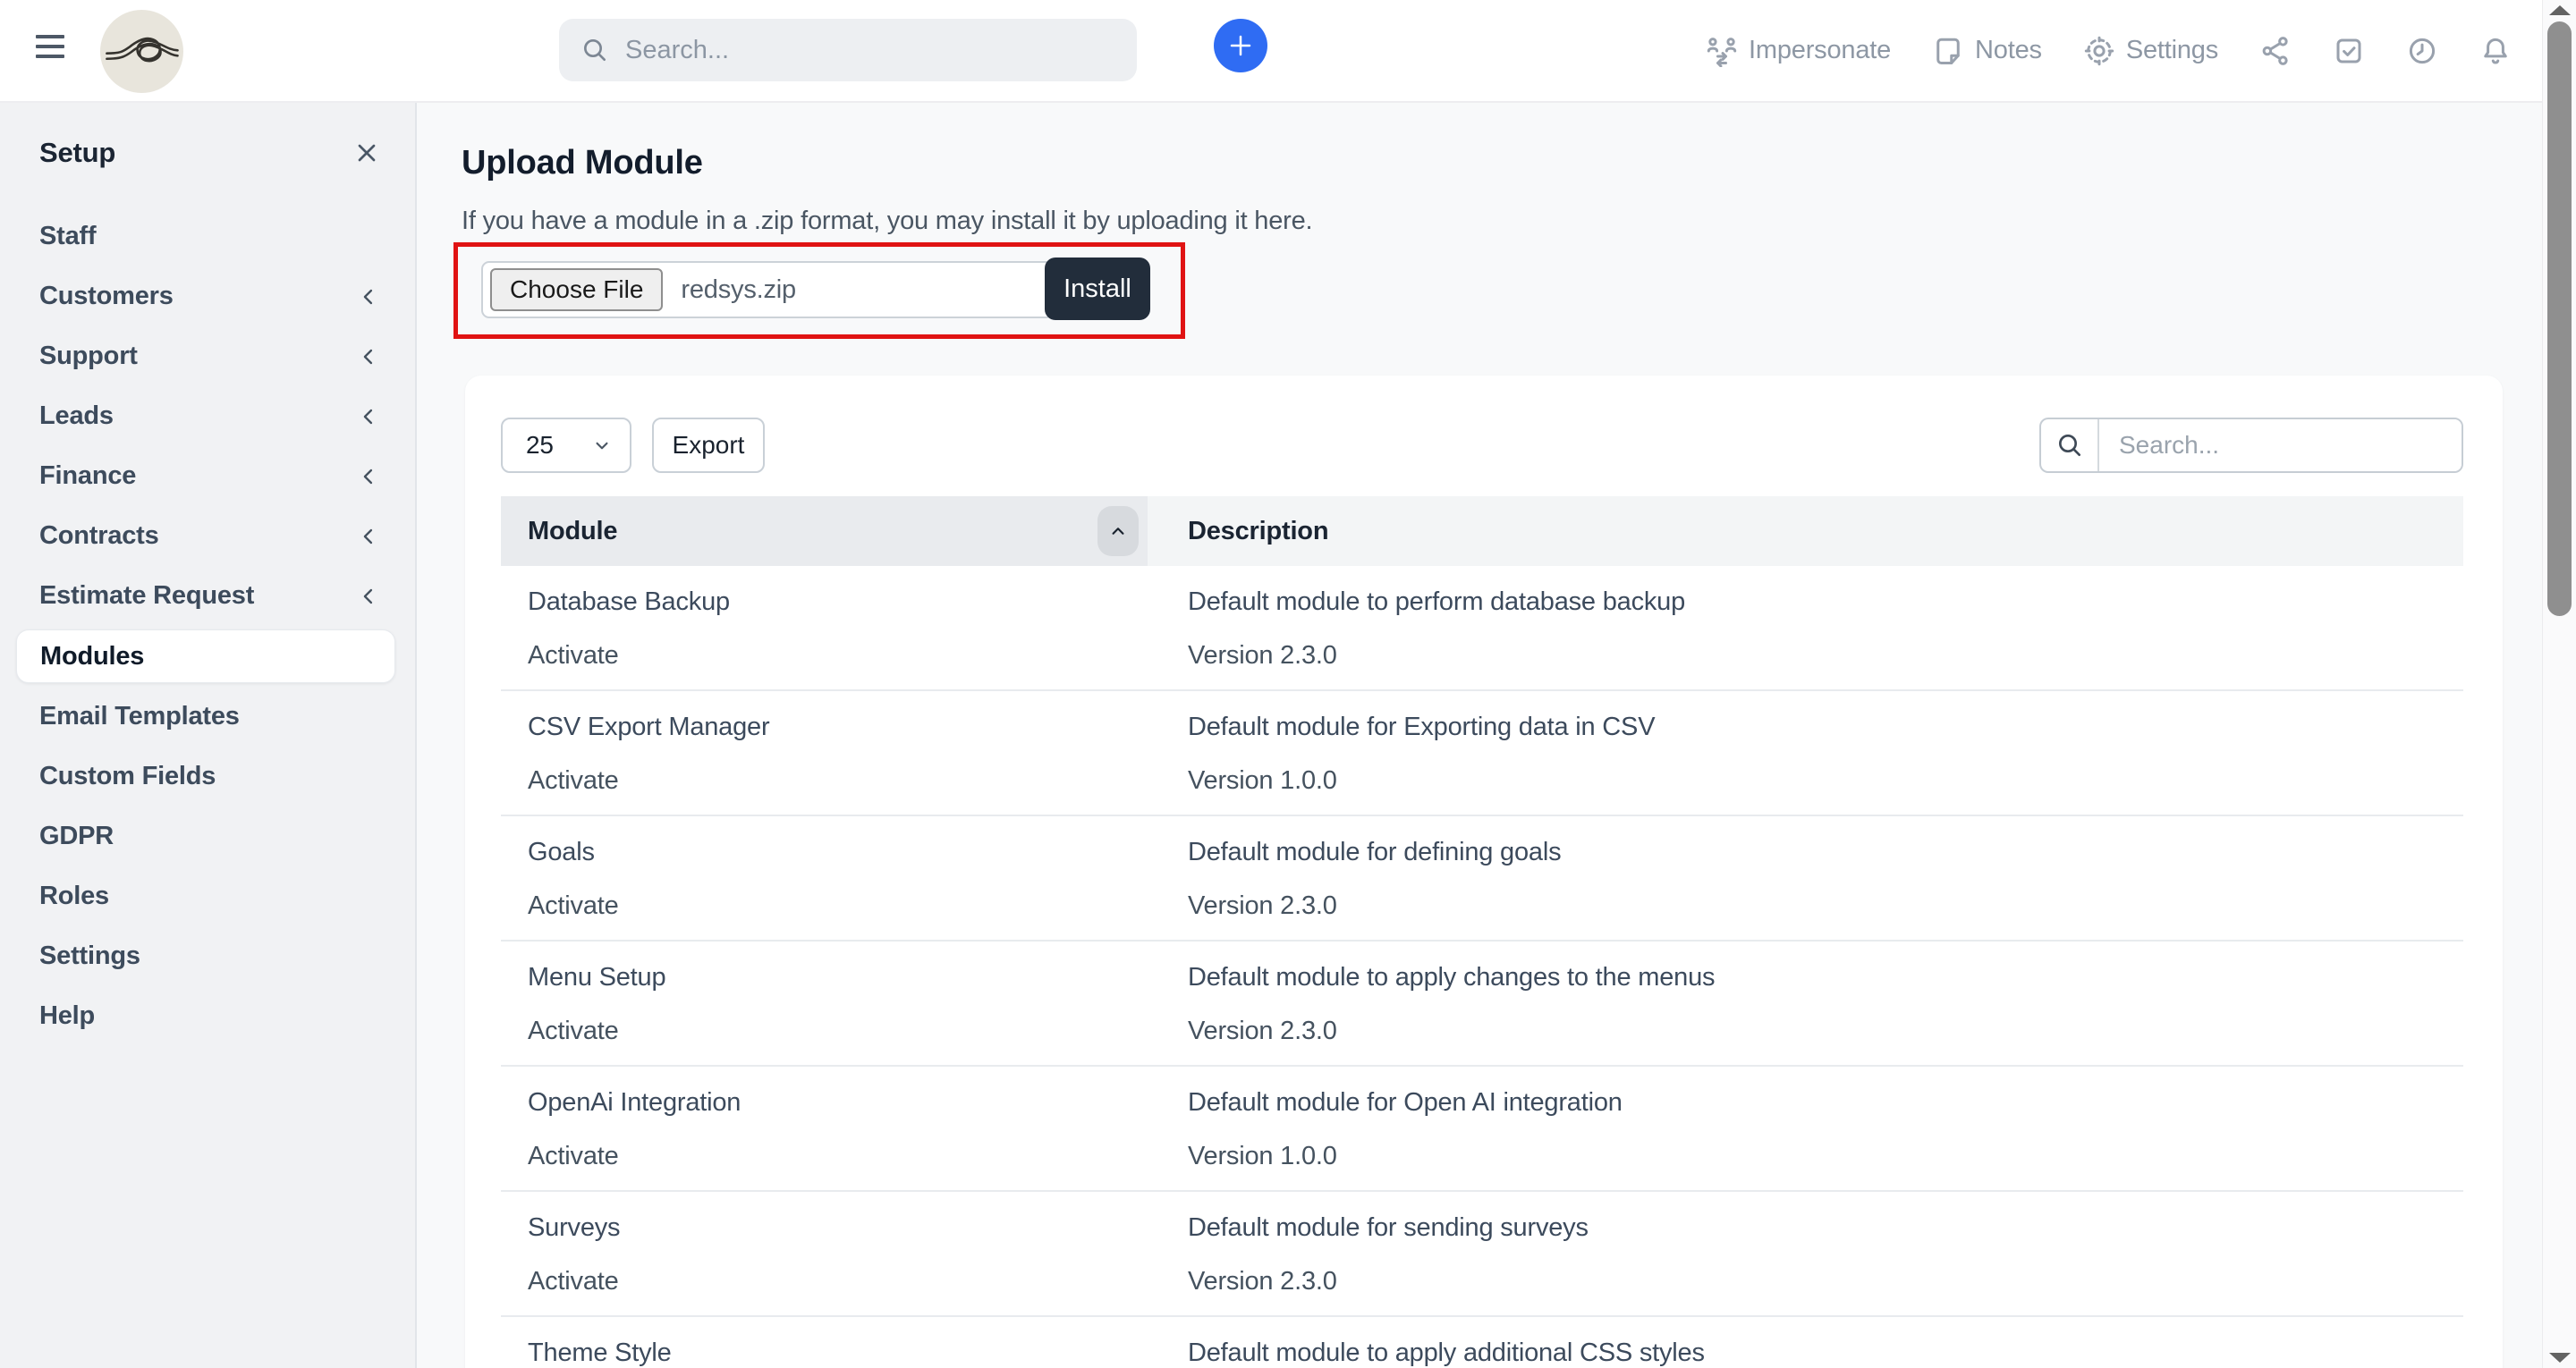 The width and height of the screenshot is (2576, 1368). Describe the element at coordinates (2560, 1358) in the screenshot. I see `scrollbar-down-arrow` at that location.